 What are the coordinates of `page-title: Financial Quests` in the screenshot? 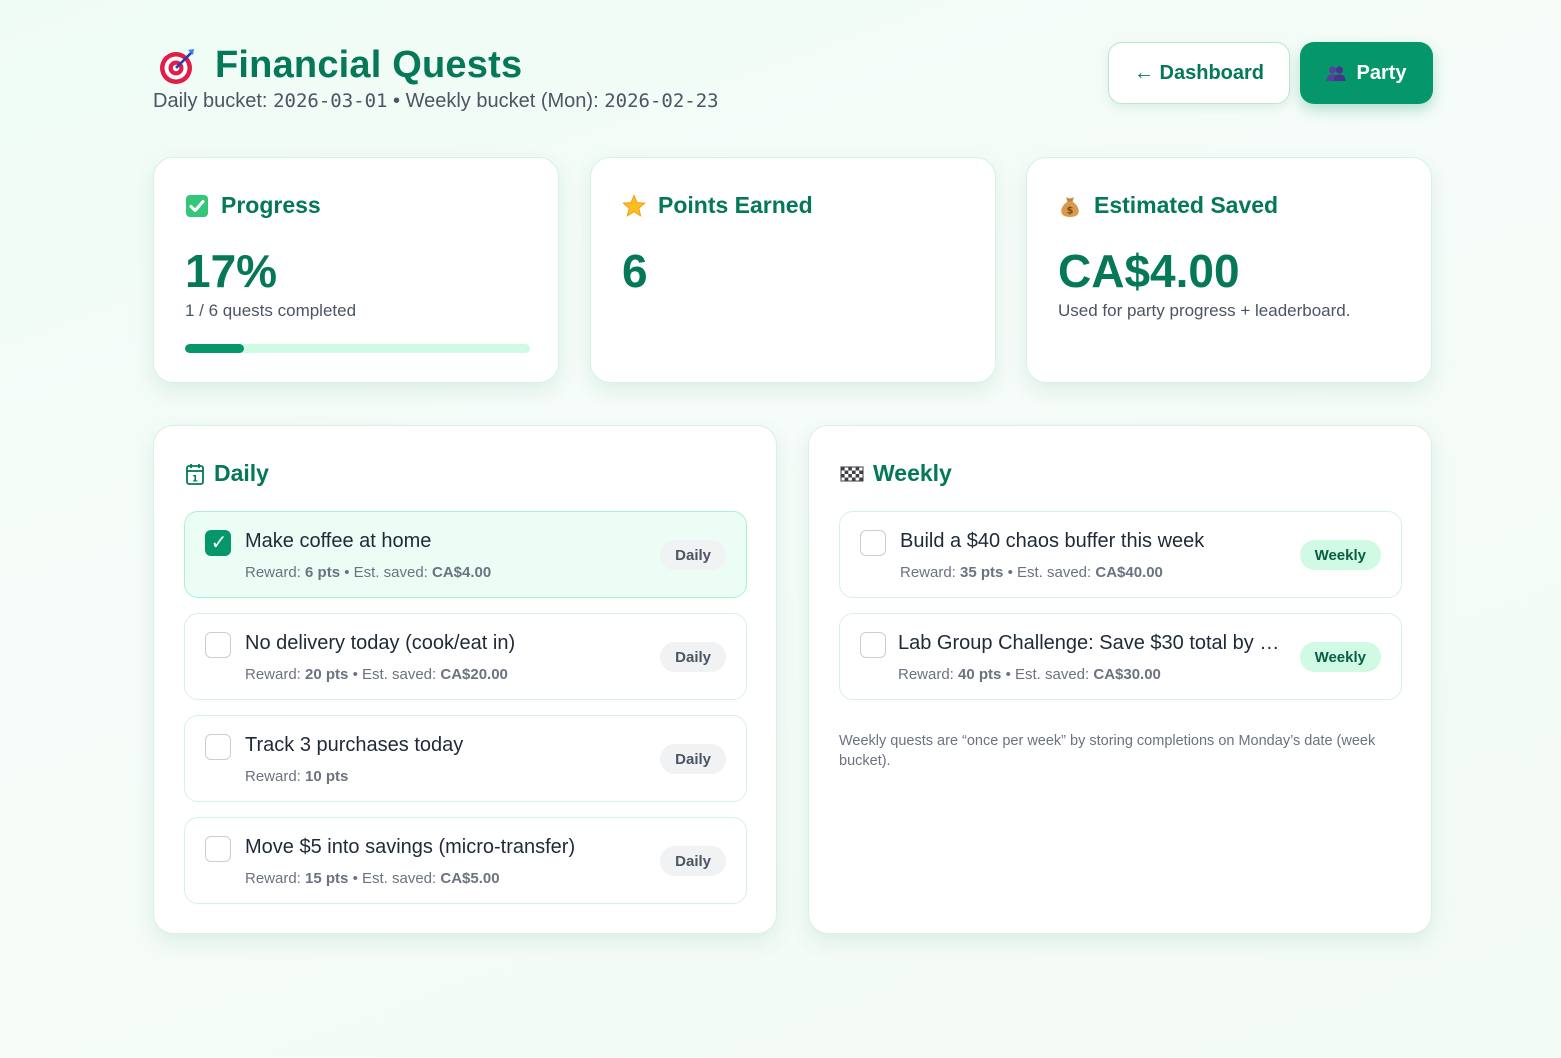 It's located at (369, 65).